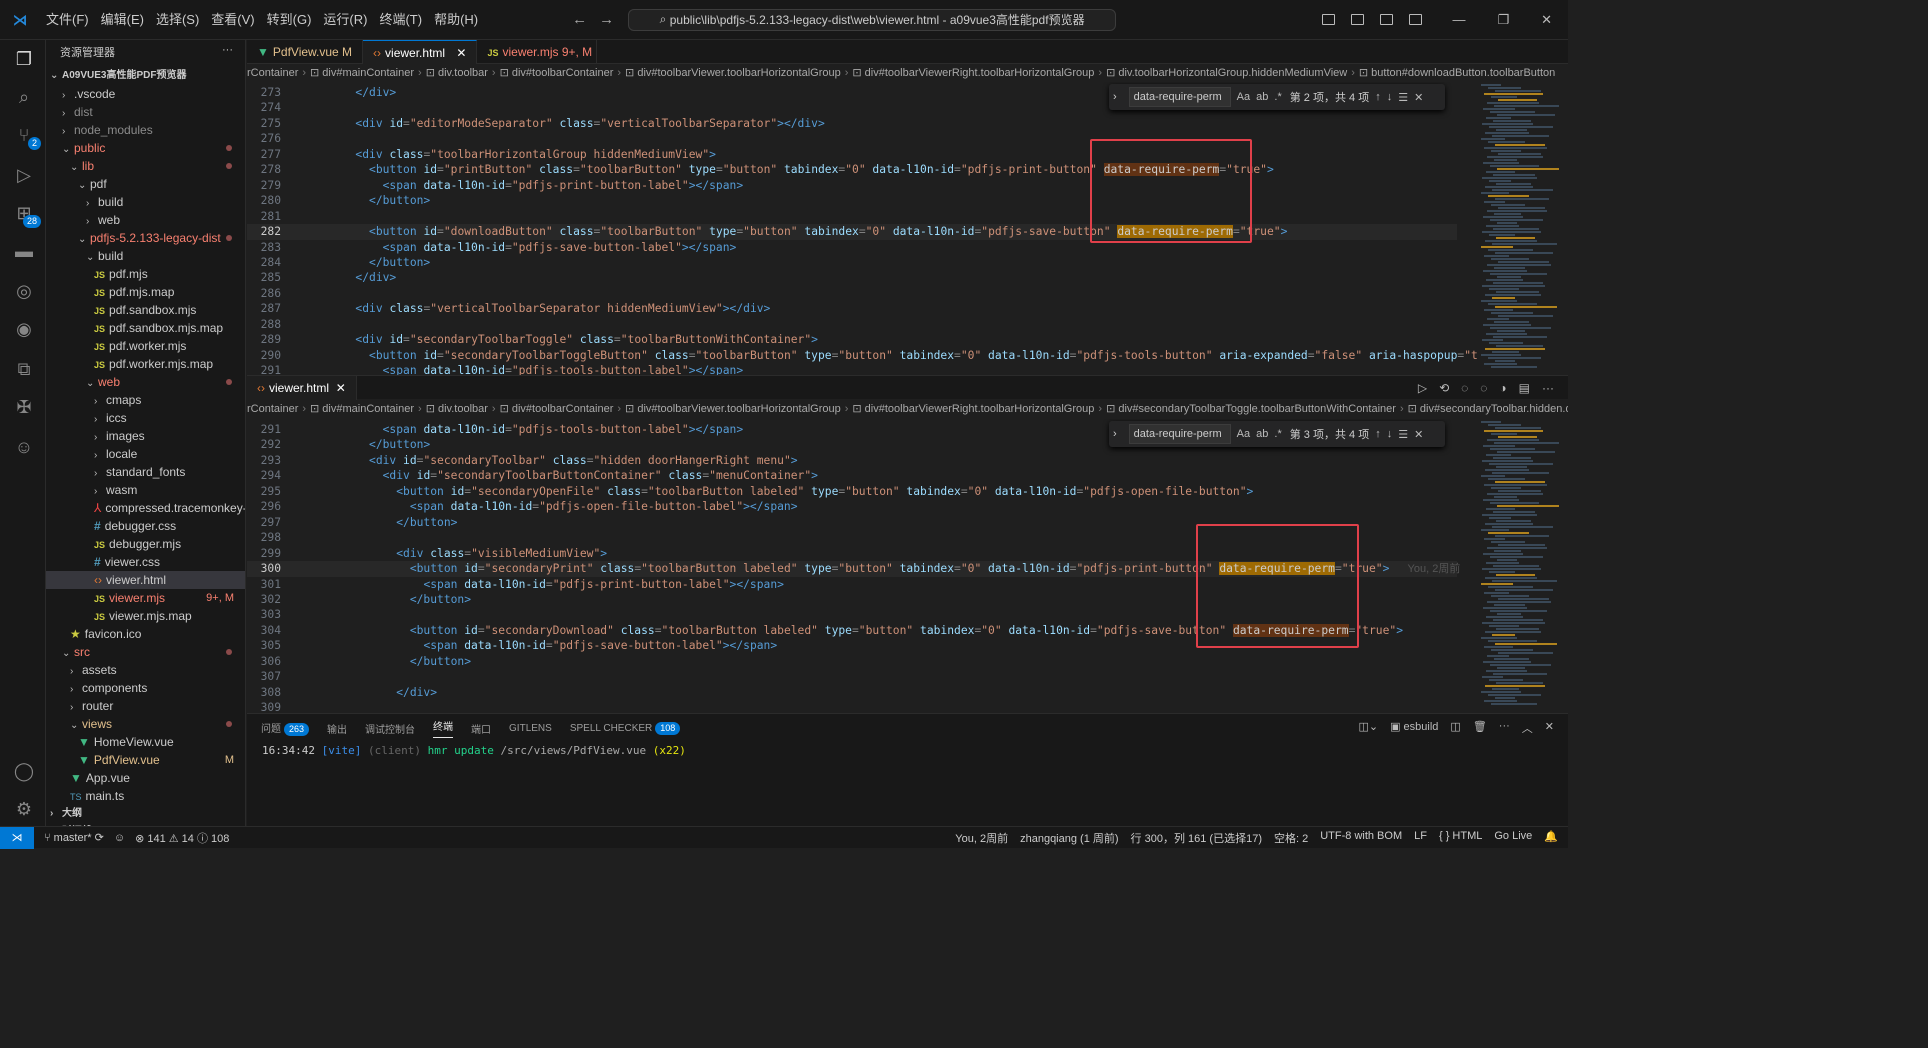 The width and height of the screenshot is (1928, 1048). What do you see at coordinates (852, 294) in the screenshot?
I see `code-line: 286` at bounding box center [852, 294].